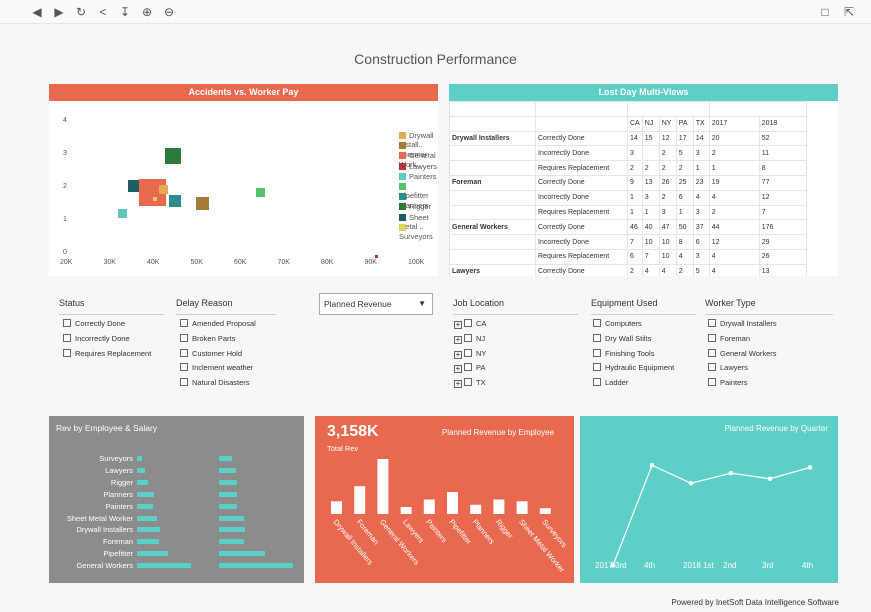  Describe the element at coordinates (37, 12) in the screenshot. I see `back-icon: ◀` at that location.